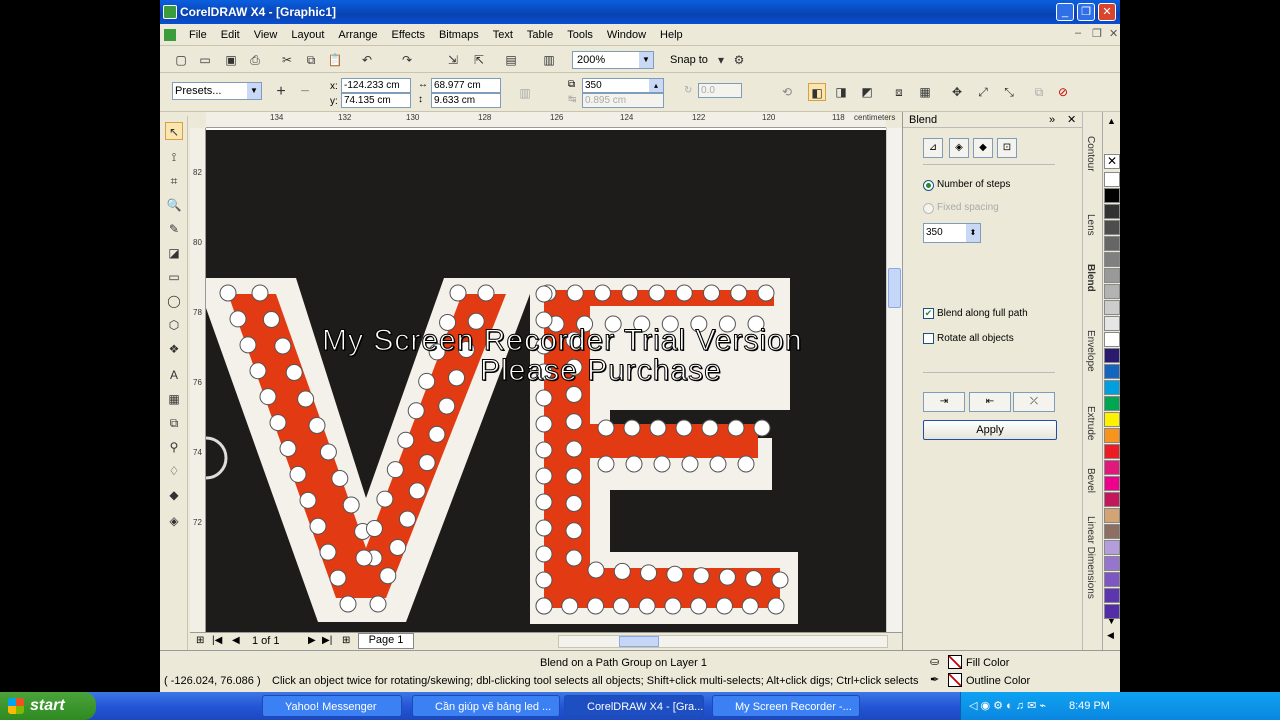 The image size is (1280, 720). I want to click on task-yahoo-messenger: Yahoo! Messenger, so click(332, 706).